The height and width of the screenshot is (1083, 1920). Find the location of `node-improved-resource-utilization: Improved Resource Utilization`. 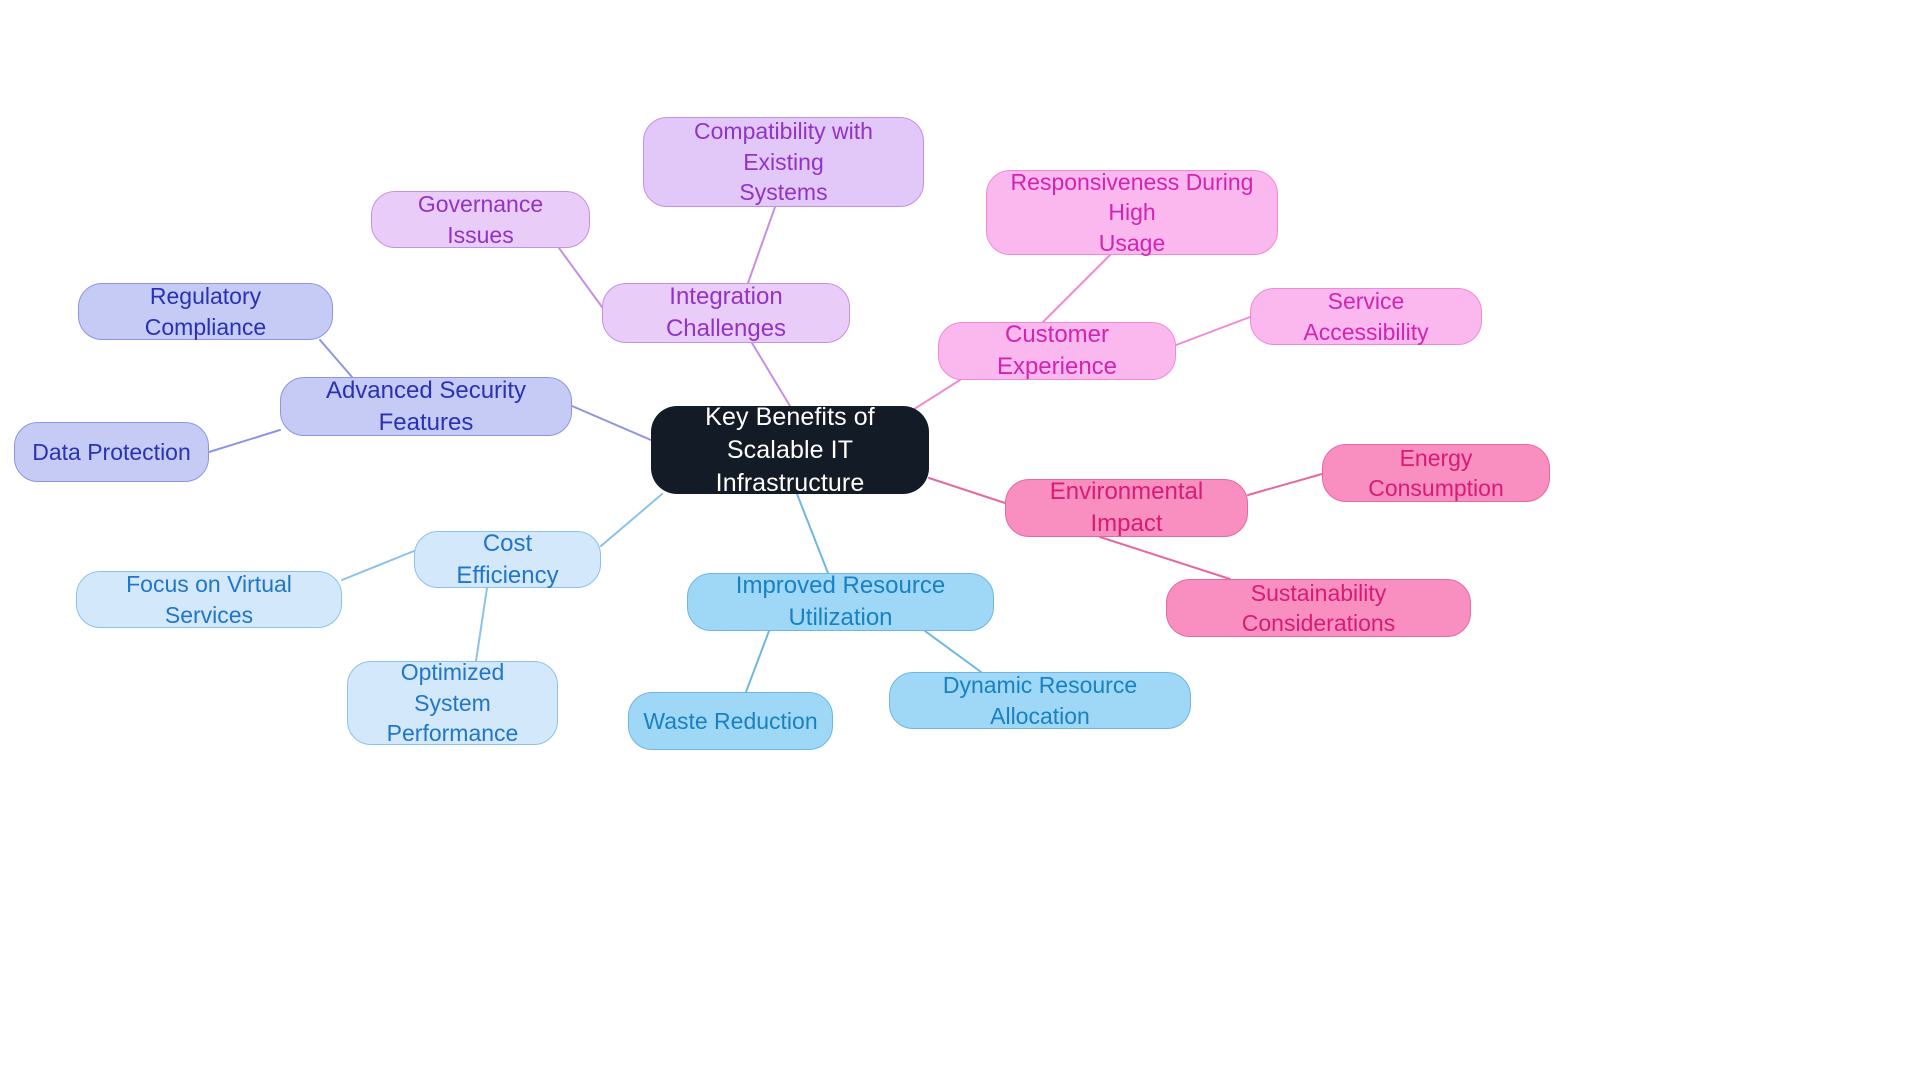

node-improved-resource-utilization: Improved Resource Utilization is located at coordinates (840, 601).